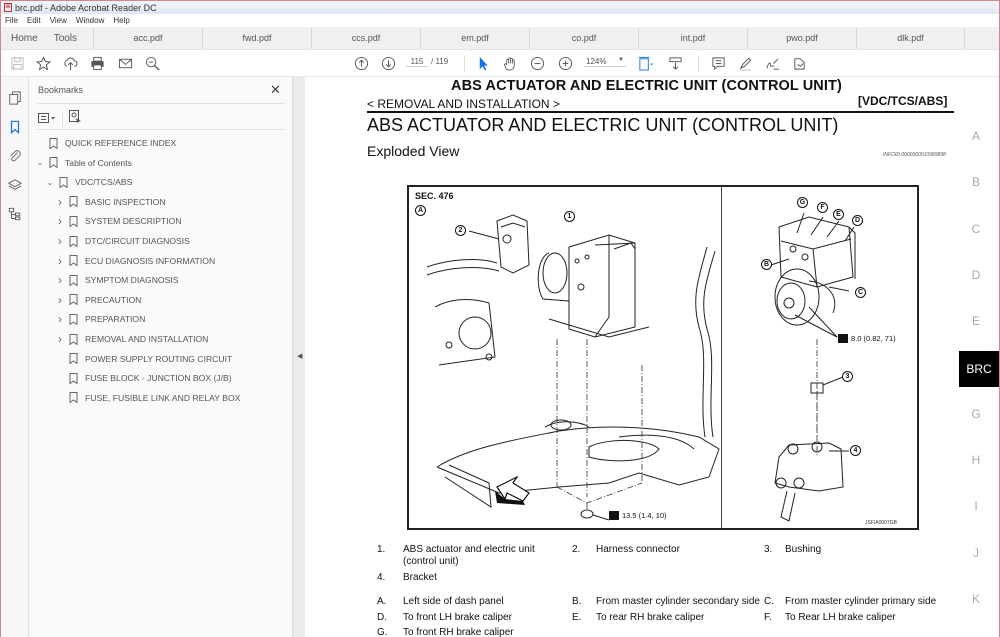 This screenshot has height=637, width=1000. Describe the element at coordinates (693, 38) in the screenshot. I see `doc-tab-int: int.pdf` at that location.